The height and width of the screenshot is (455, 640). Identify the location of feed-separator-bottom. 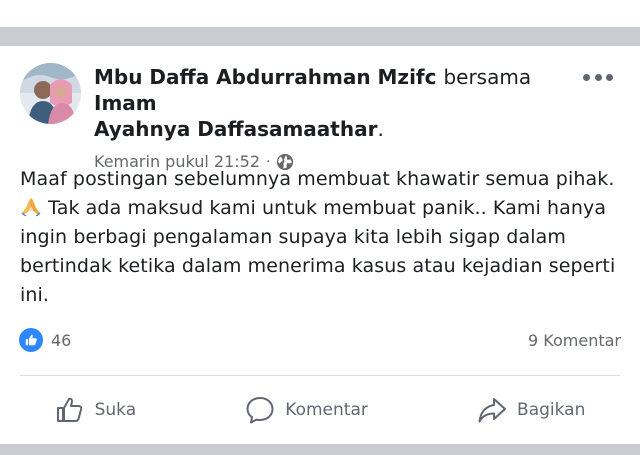
(320, 449).